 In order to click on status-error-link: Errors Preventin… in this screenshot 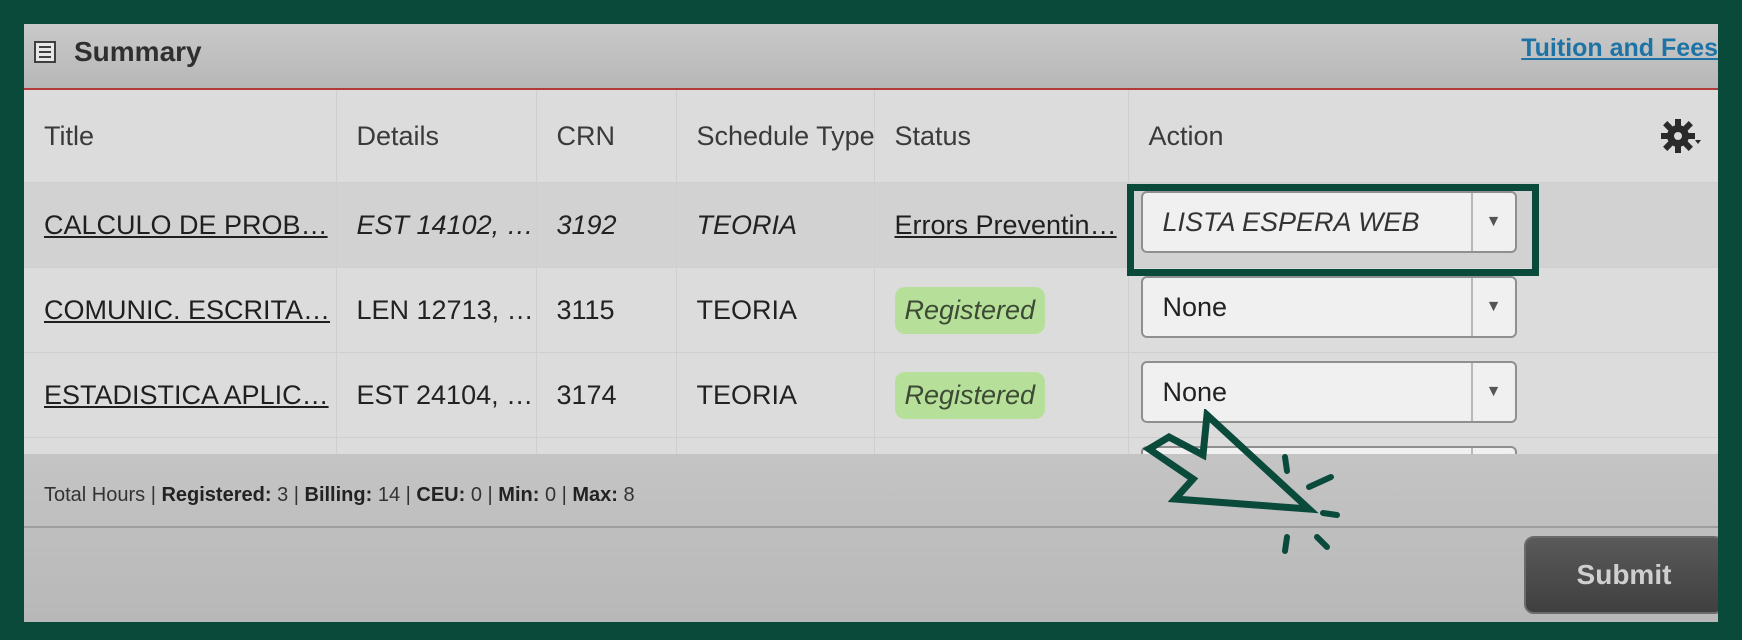, I will do `click(1006, 225)`.